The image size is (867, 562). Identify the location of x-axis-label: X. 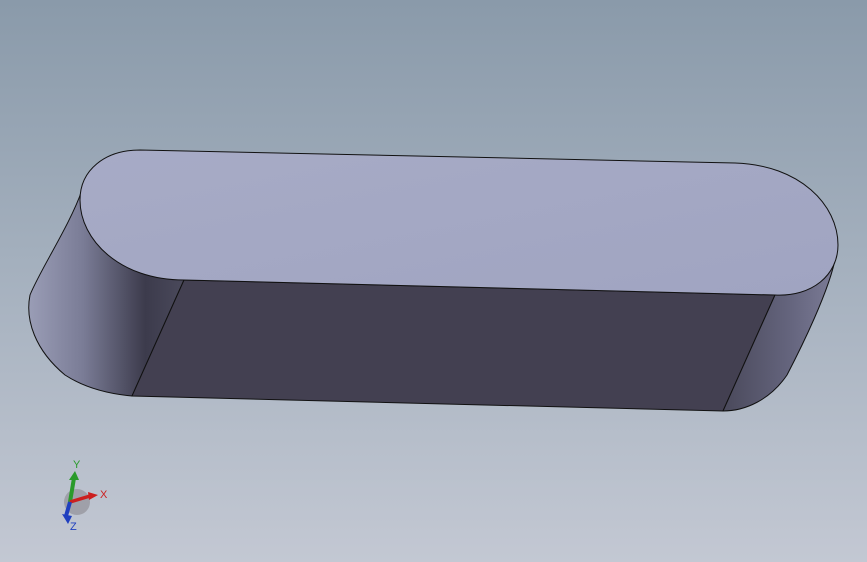
(104, 495).